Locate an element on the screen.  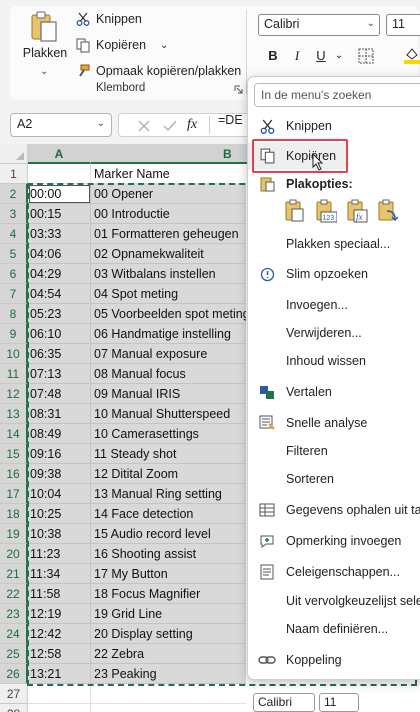
fx-button: fx is located at coordinates (192, 125).